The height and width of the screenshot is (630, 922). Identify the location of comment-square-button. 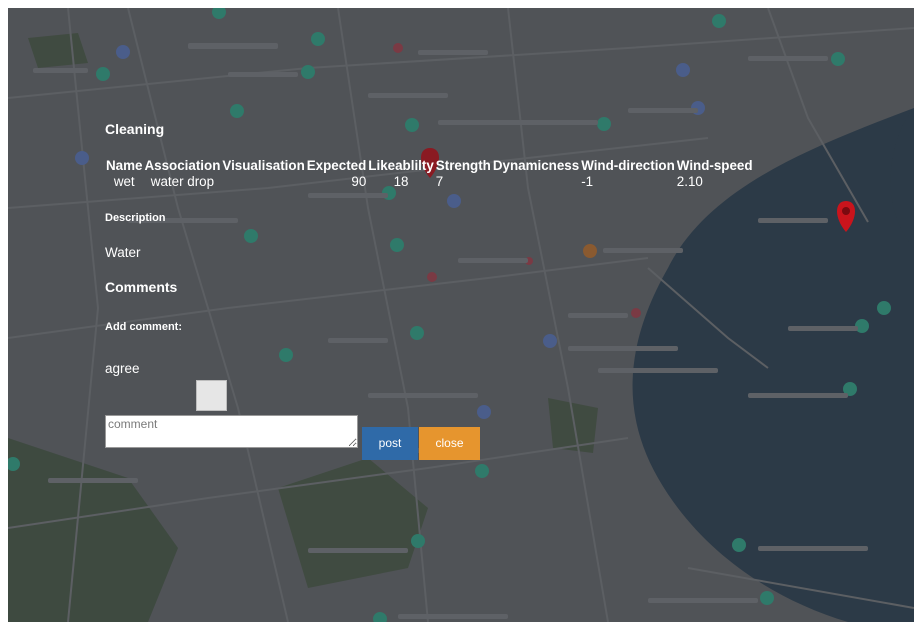
(211, 395).